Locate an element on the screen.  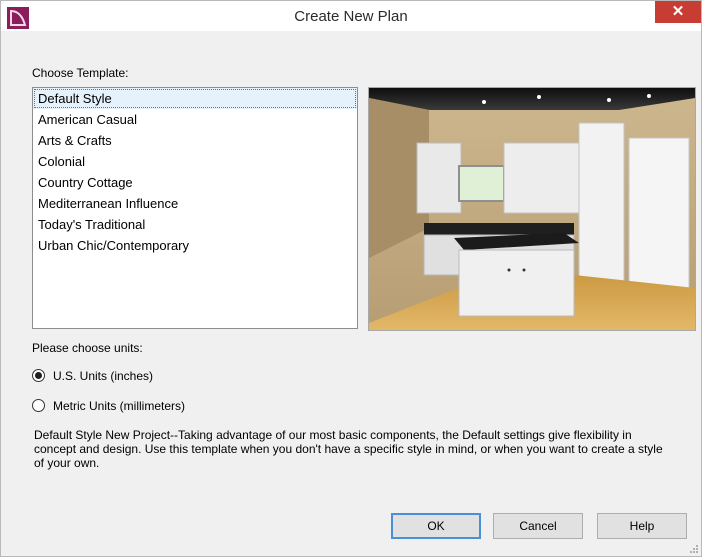
template-item: Mediterranean Influence is located at coordinates (195, 203).